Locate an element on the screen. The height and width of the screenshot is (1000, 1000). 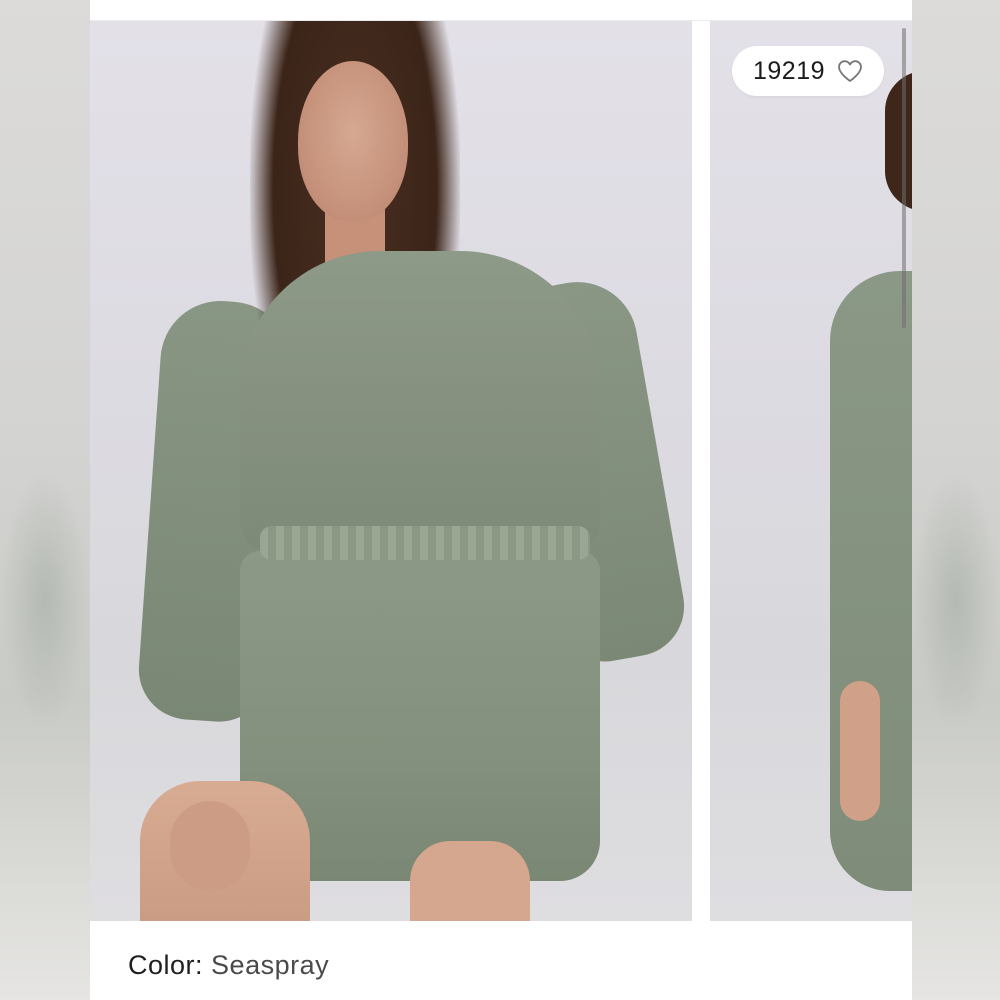
model-hand is located at coordinates (210, 846).